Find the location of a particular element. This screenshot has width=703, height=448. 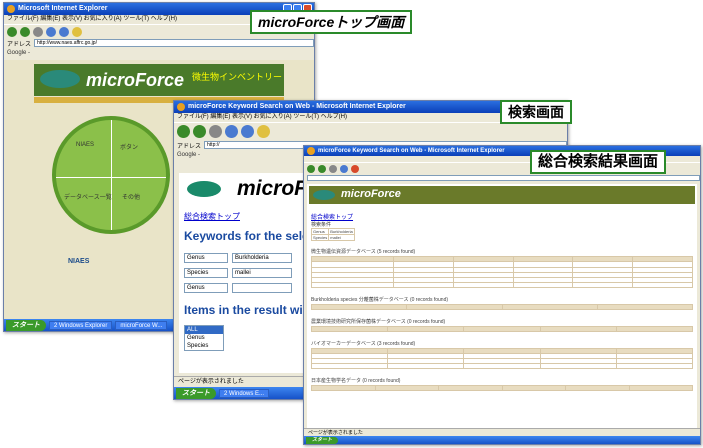

cond-field: Species is located at coordinates (320, 237).